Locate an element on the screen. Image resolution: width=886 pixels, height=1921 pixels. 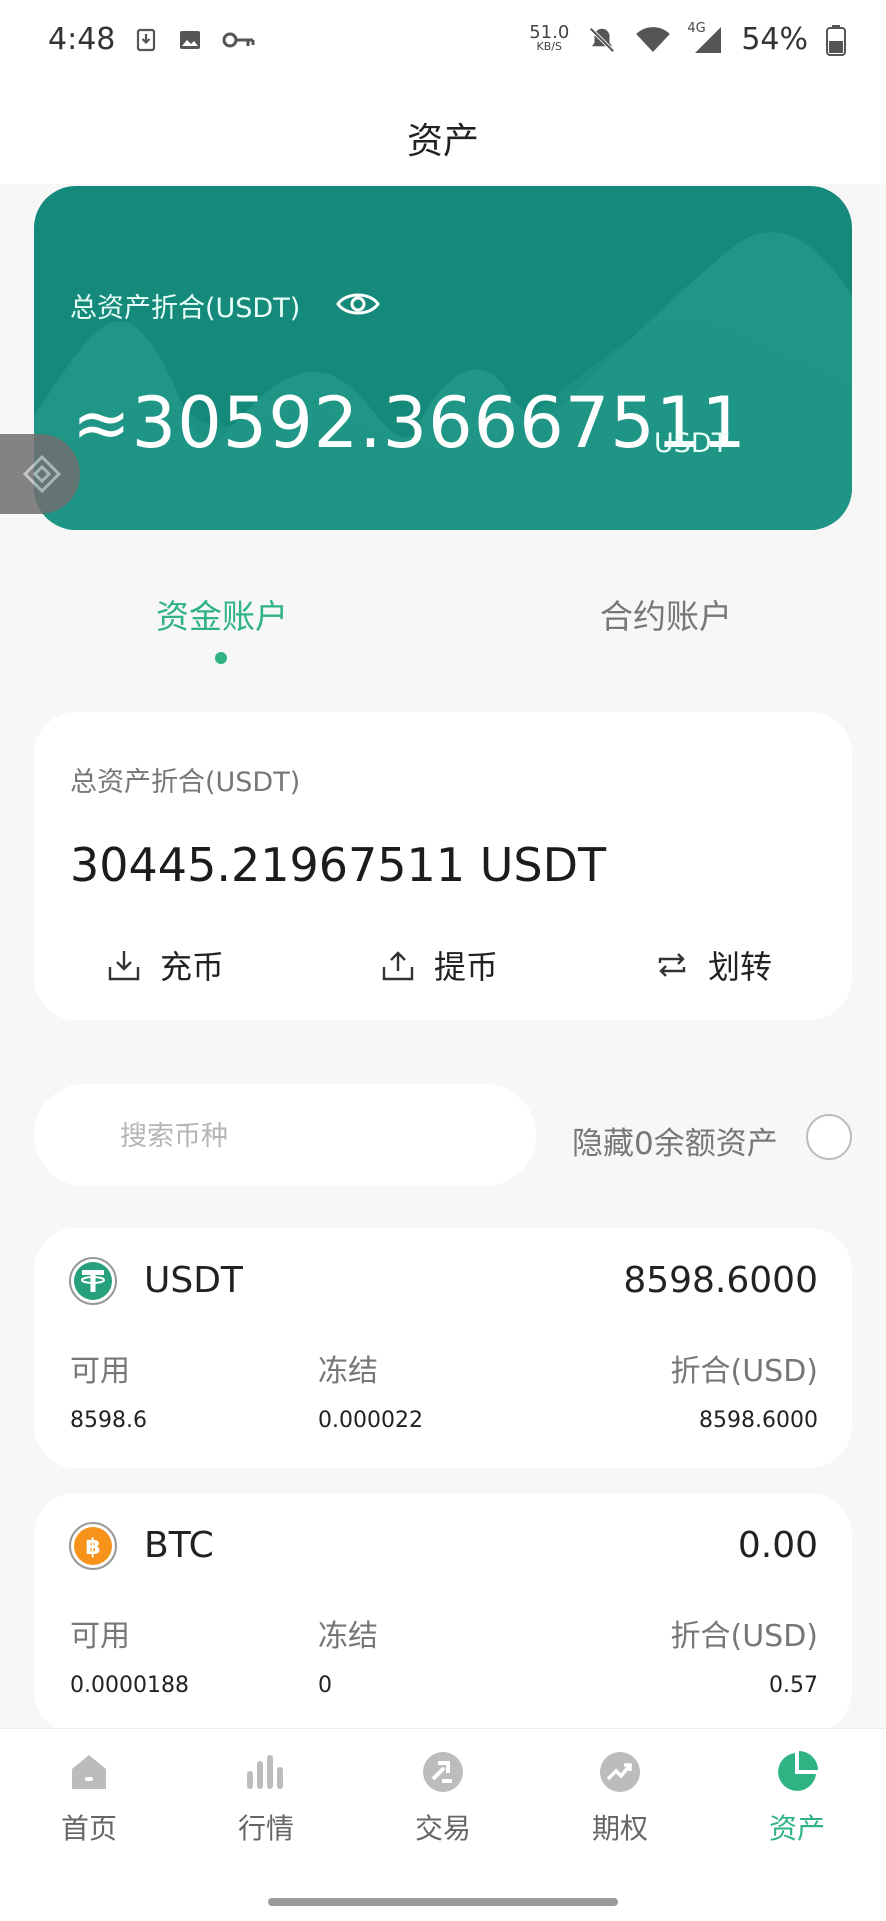
net-speed-value: 51.0 is located at coordinates (549, 32).